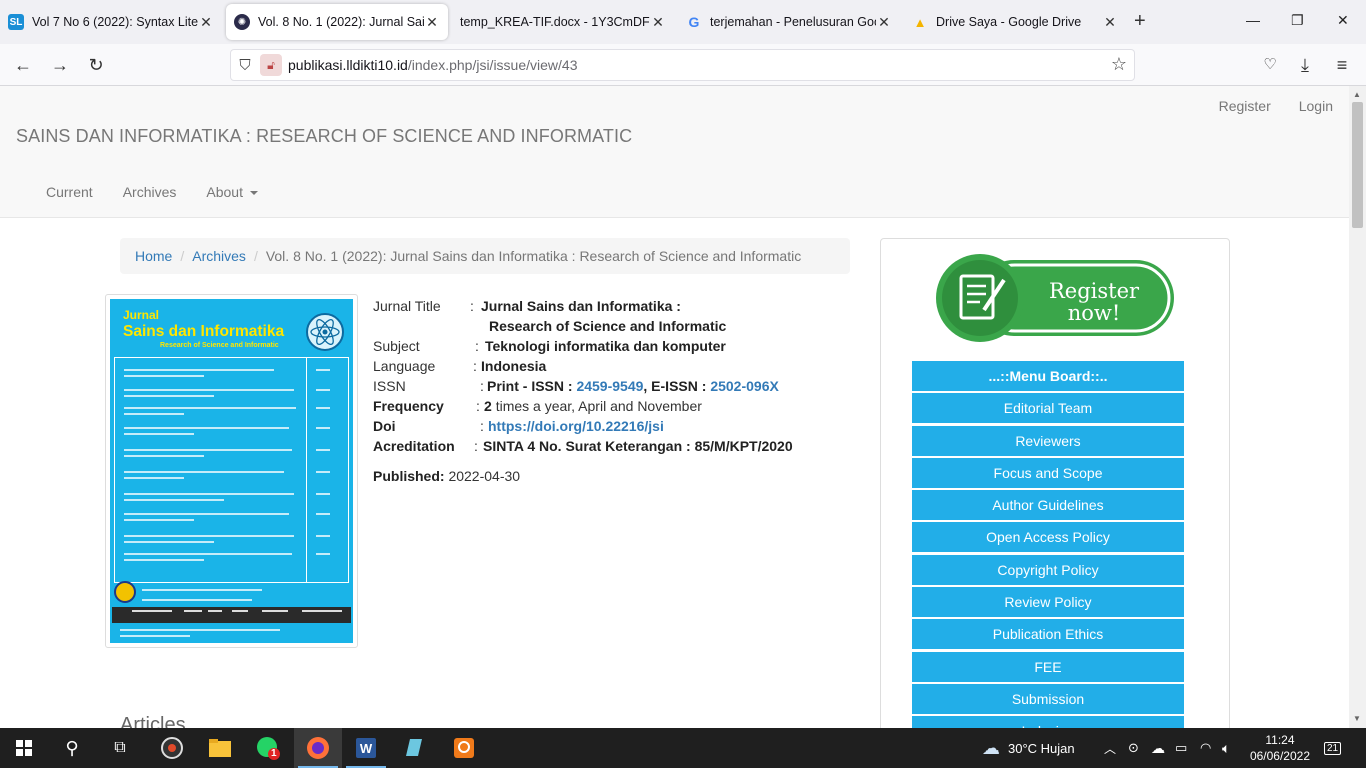 The image size is (1366, 768). What do you see at coordinates (396, 346) in the screenshot?
I see `meta-label: Subject` at bounding box center [396, 346].